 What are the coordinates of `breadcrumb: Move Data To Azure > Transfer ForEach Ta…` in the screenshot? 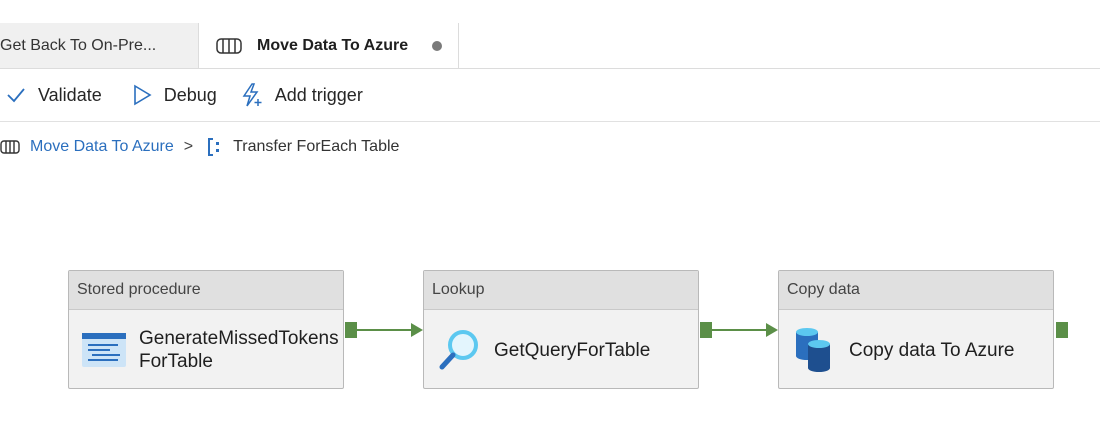 It's located at (199, 147).